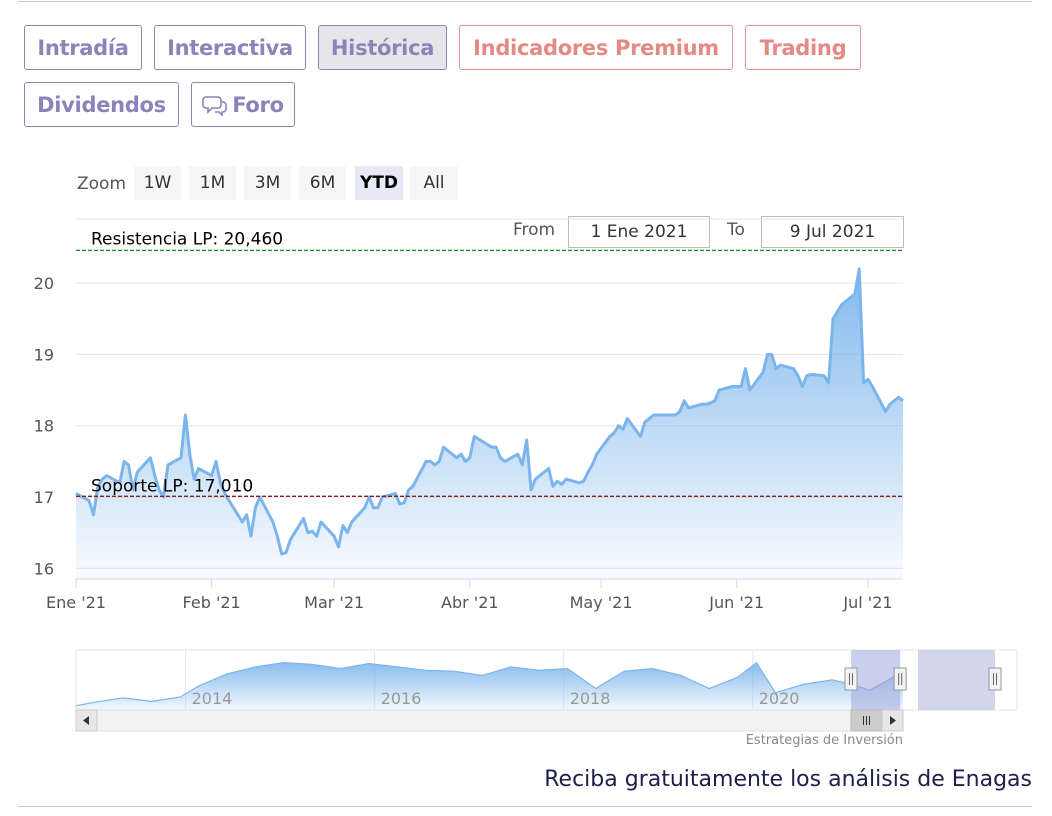 The height and width of the screenshot is (816, 1052). What do you see at coordinates (44, 568) in the screenshot?
I see `y-tick-label: 16` at bounding box center [44, 568].